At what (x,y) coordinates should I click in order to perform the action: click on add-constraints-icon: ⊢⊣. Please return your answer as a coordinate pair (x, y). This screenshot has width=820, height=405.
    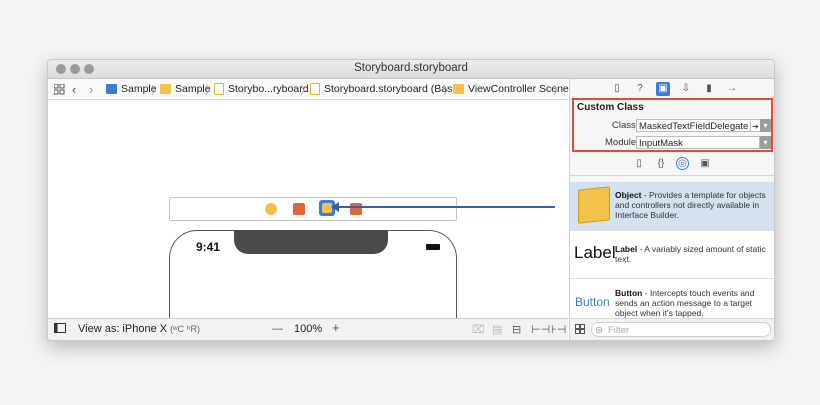
    Looking at the image, I should click on (540, 329).